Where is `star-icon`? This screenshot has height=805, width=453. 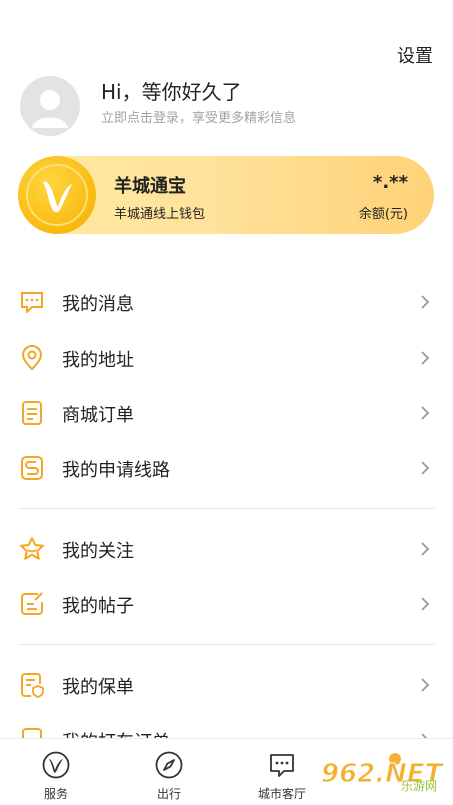
star-icon is located at coordinates (32, 548).